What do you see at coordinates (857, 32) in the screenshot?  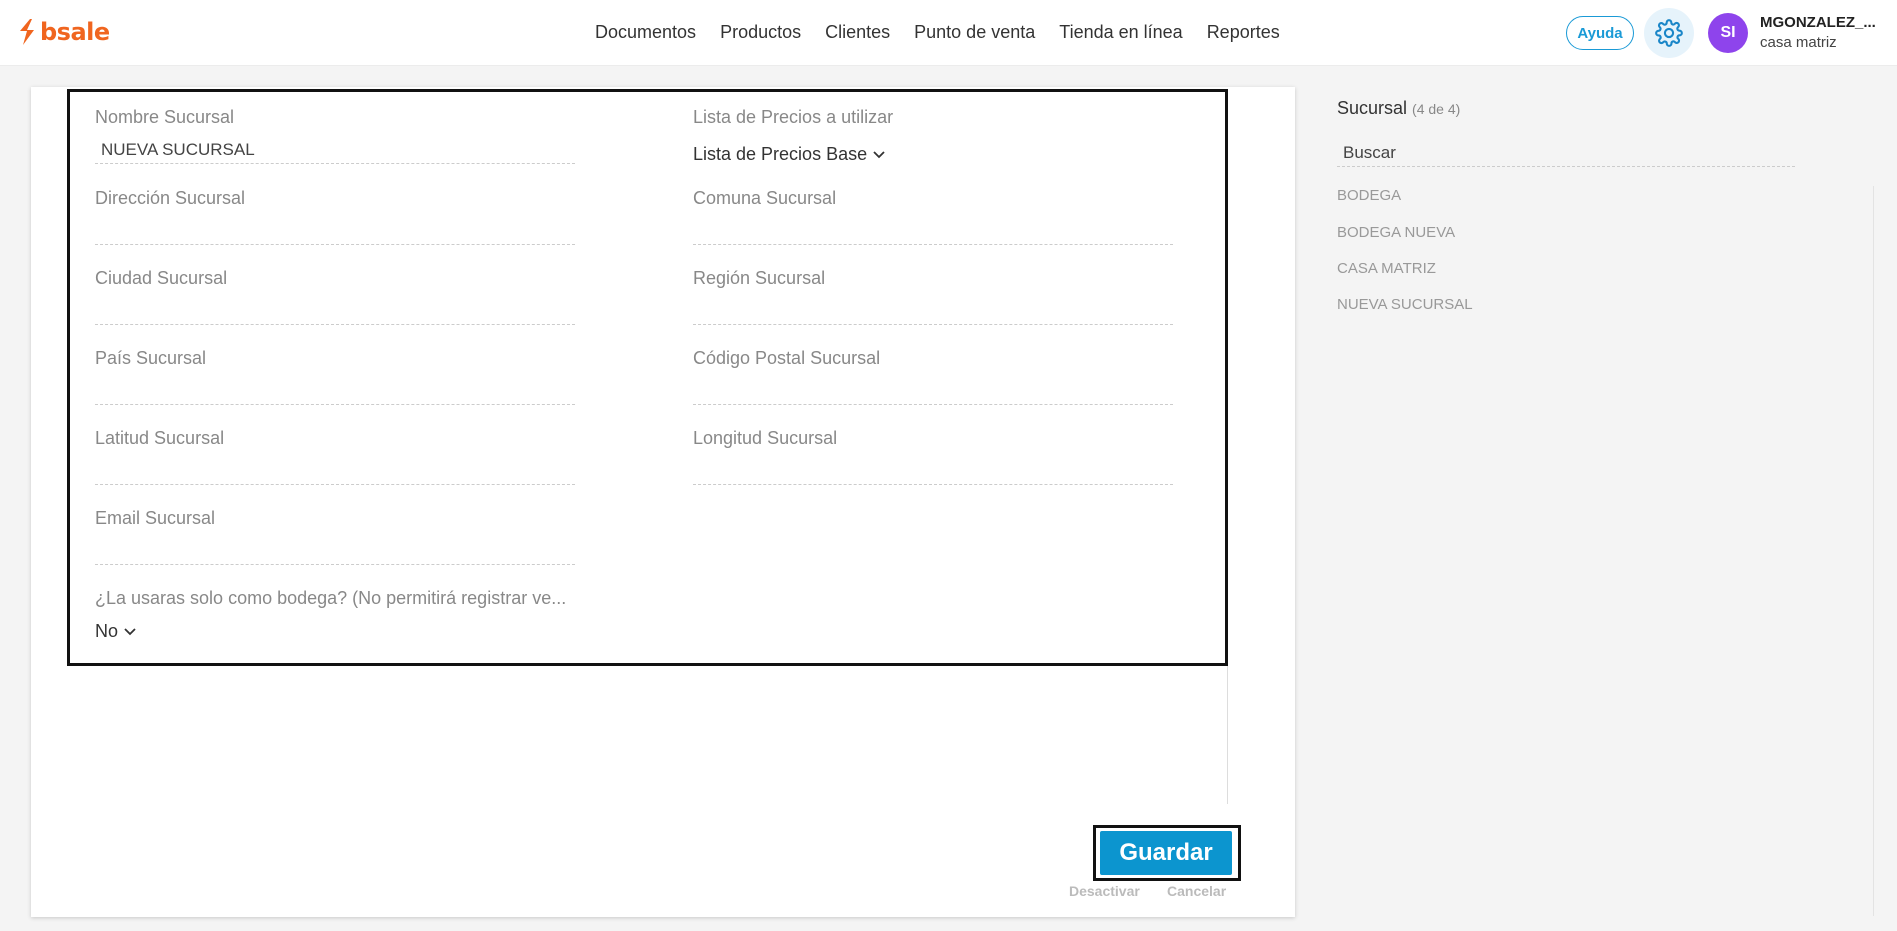 I see `nav-clientes: Clientes` at bounding box center [857, 32].